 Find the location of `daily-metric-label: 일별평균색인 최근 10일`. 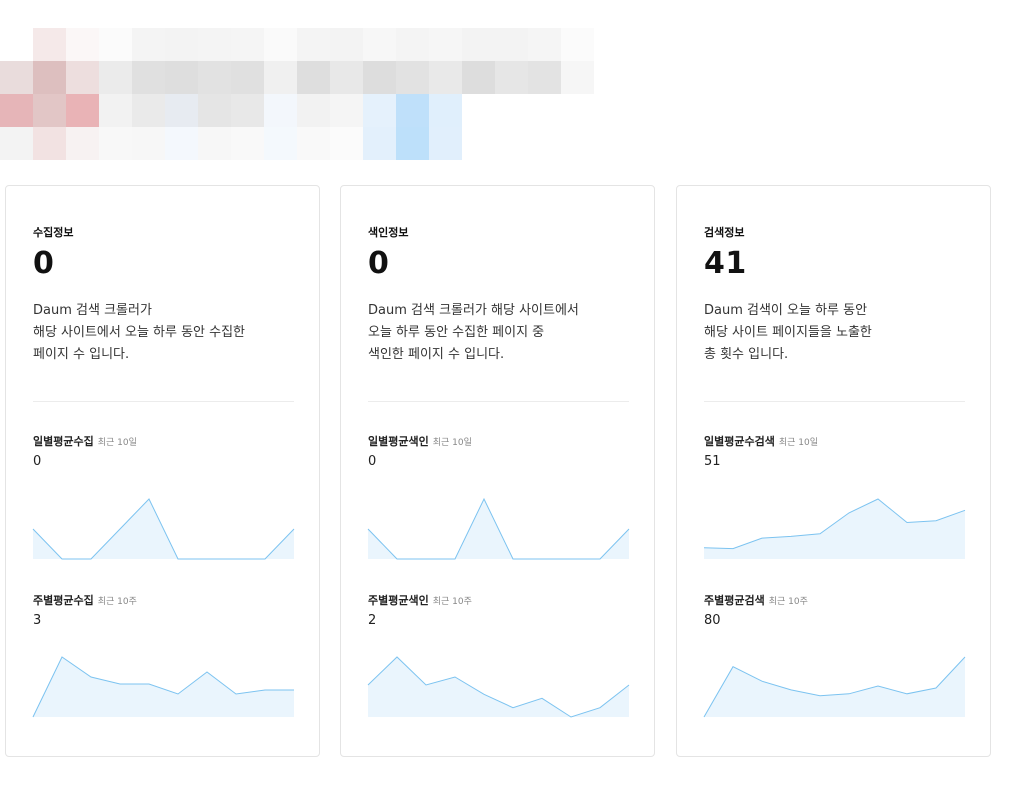

daily-metric-label: 일별평균색인 최근 10일 is located at coordinates (420, 441).